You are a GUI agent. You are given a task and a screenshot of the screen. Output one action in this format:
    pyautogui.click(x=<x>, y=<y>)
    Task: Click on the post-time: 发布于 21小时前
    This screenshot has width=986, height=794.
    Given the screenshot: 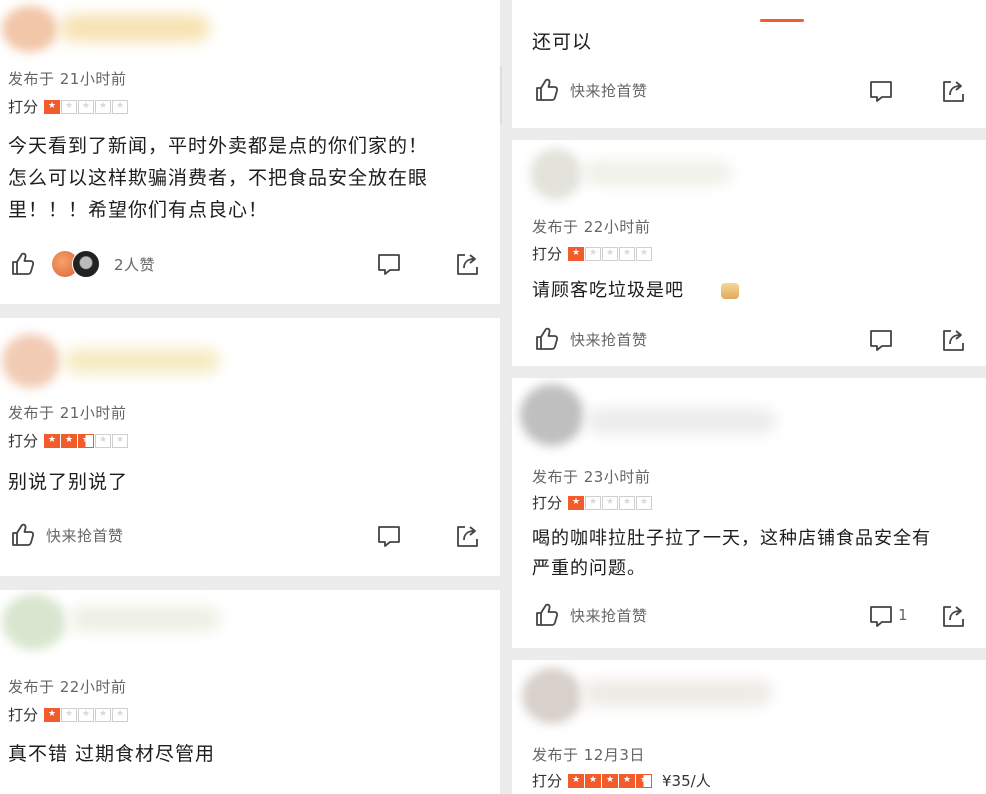 What is the action you would take?
    pyautogui.click(x=67, y=79)
    